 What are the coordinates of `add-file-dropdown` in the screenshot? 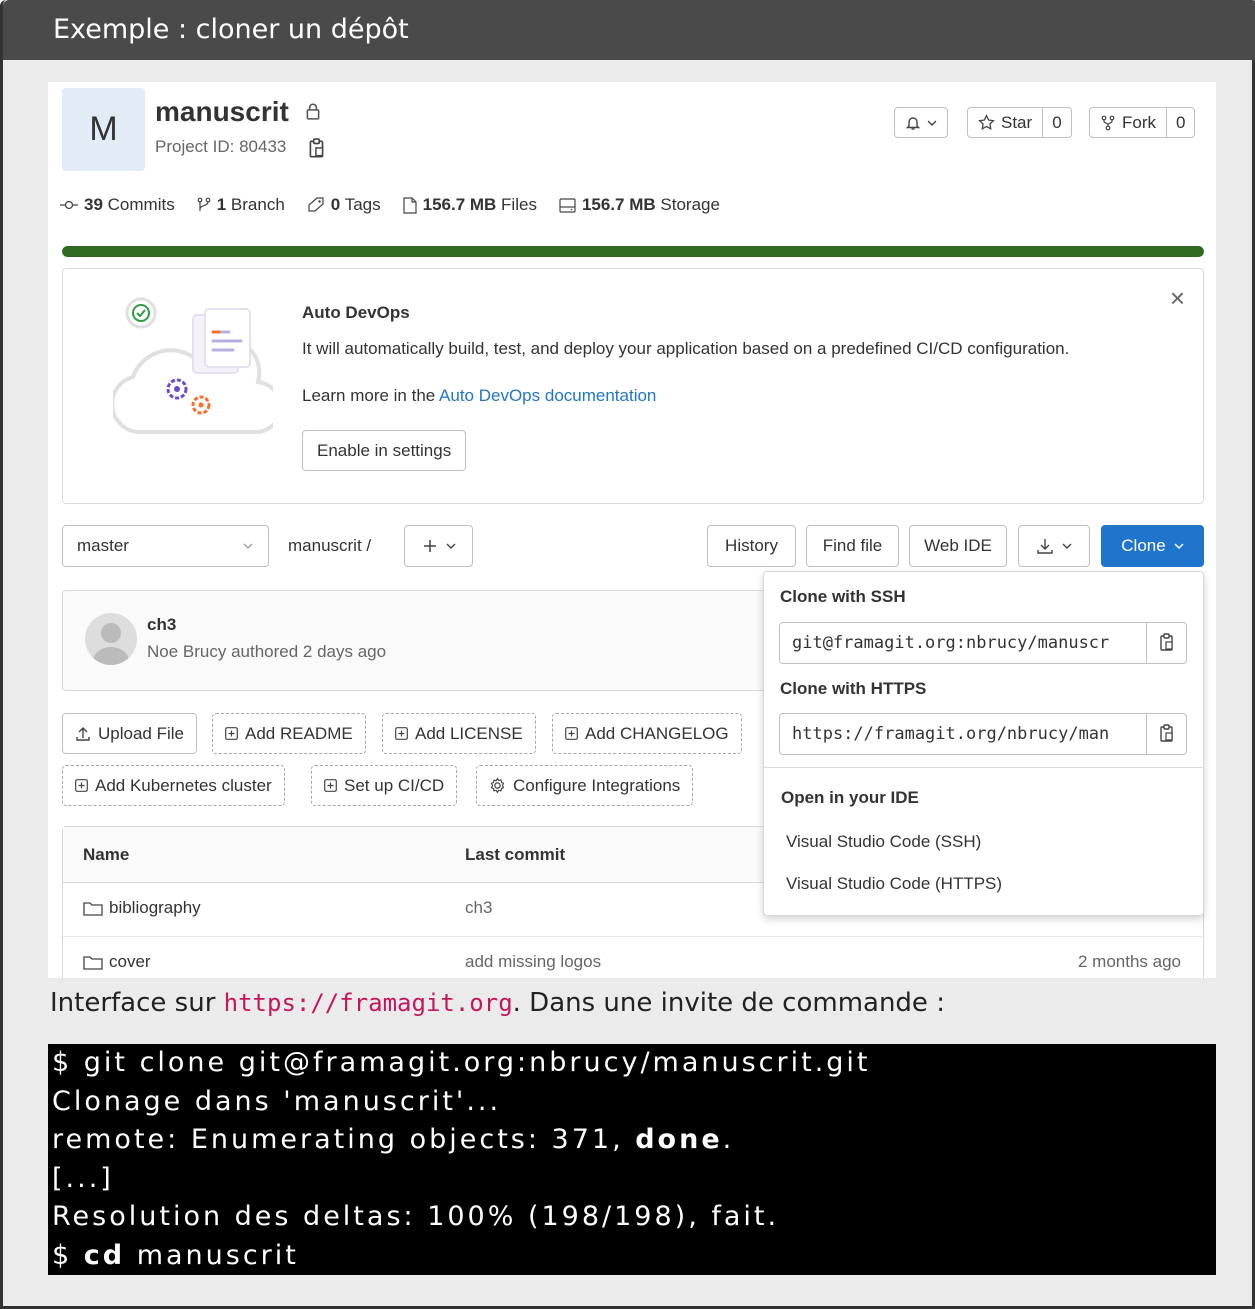 It's located at (438, 546).